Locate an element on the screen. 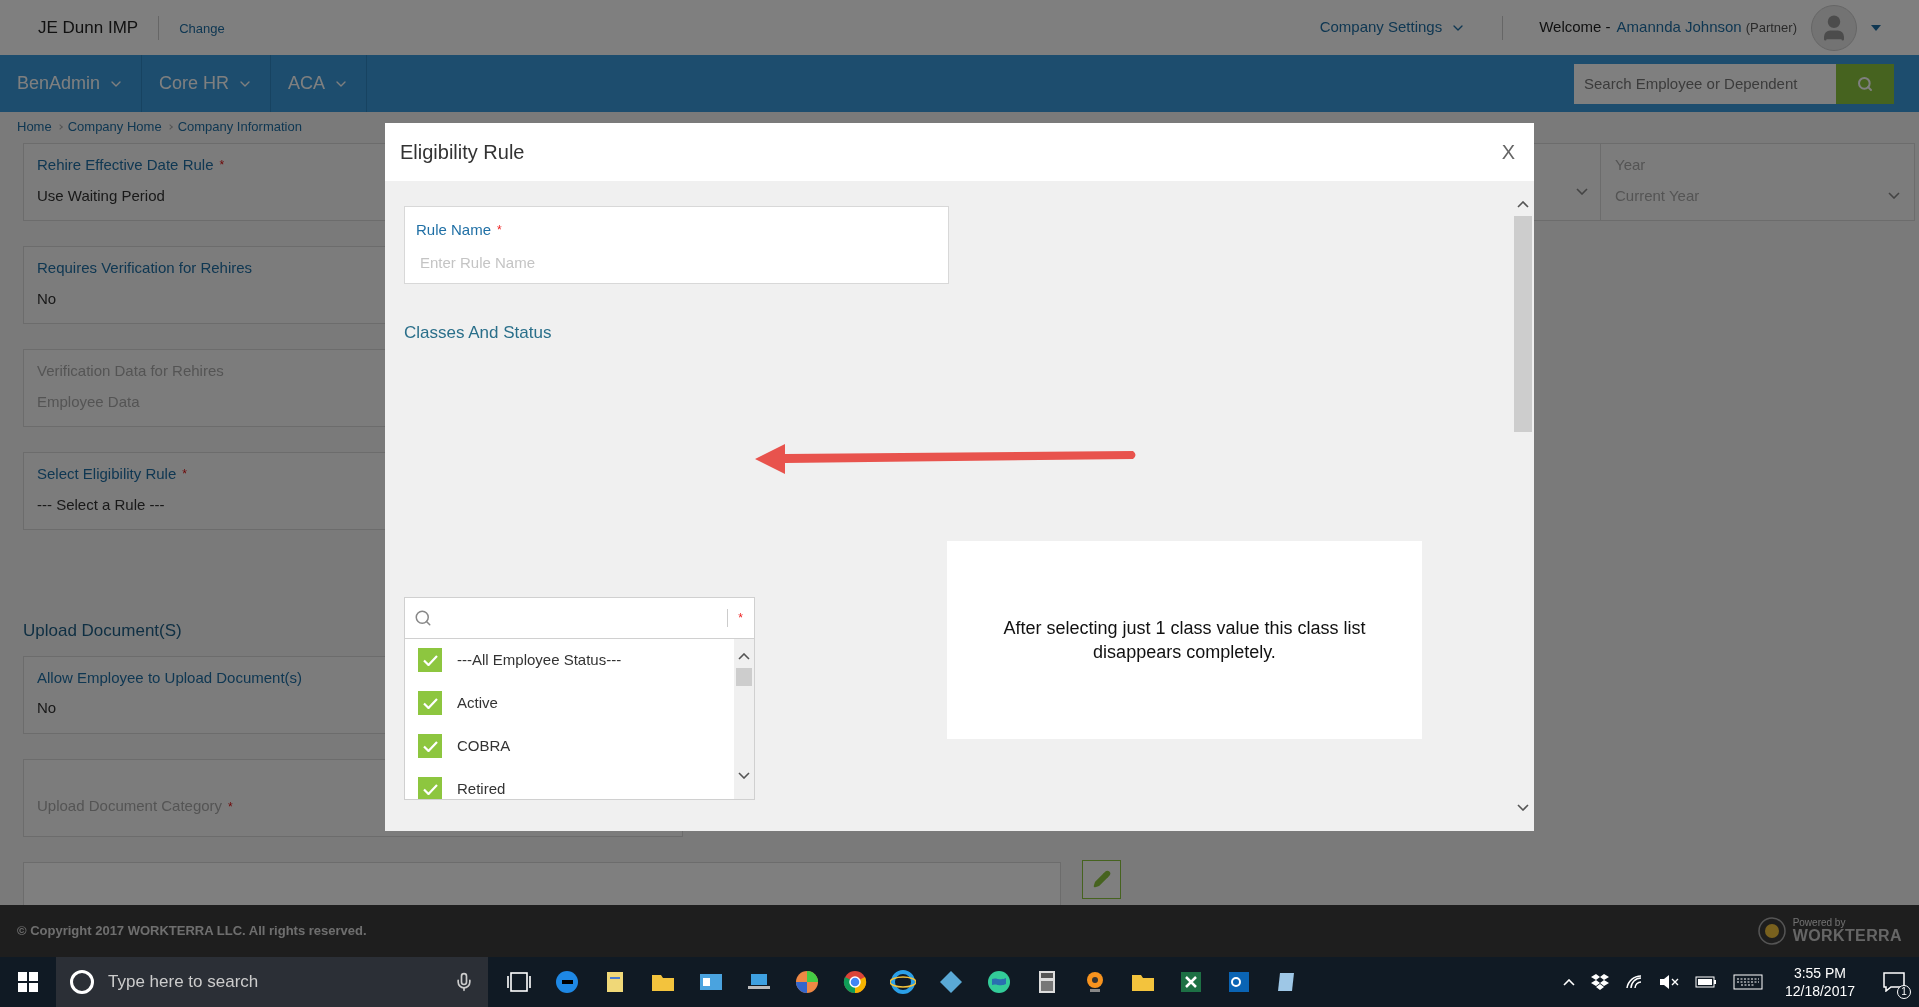 This screenshot has width=1919, height=1007. section-heading: Upload Document(S) is located at coordinates (102, 631).